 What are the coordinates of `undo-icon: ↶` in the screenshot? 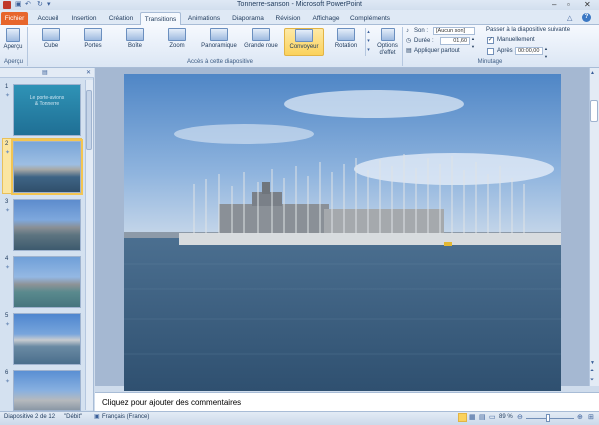 It's located at (28, 5).